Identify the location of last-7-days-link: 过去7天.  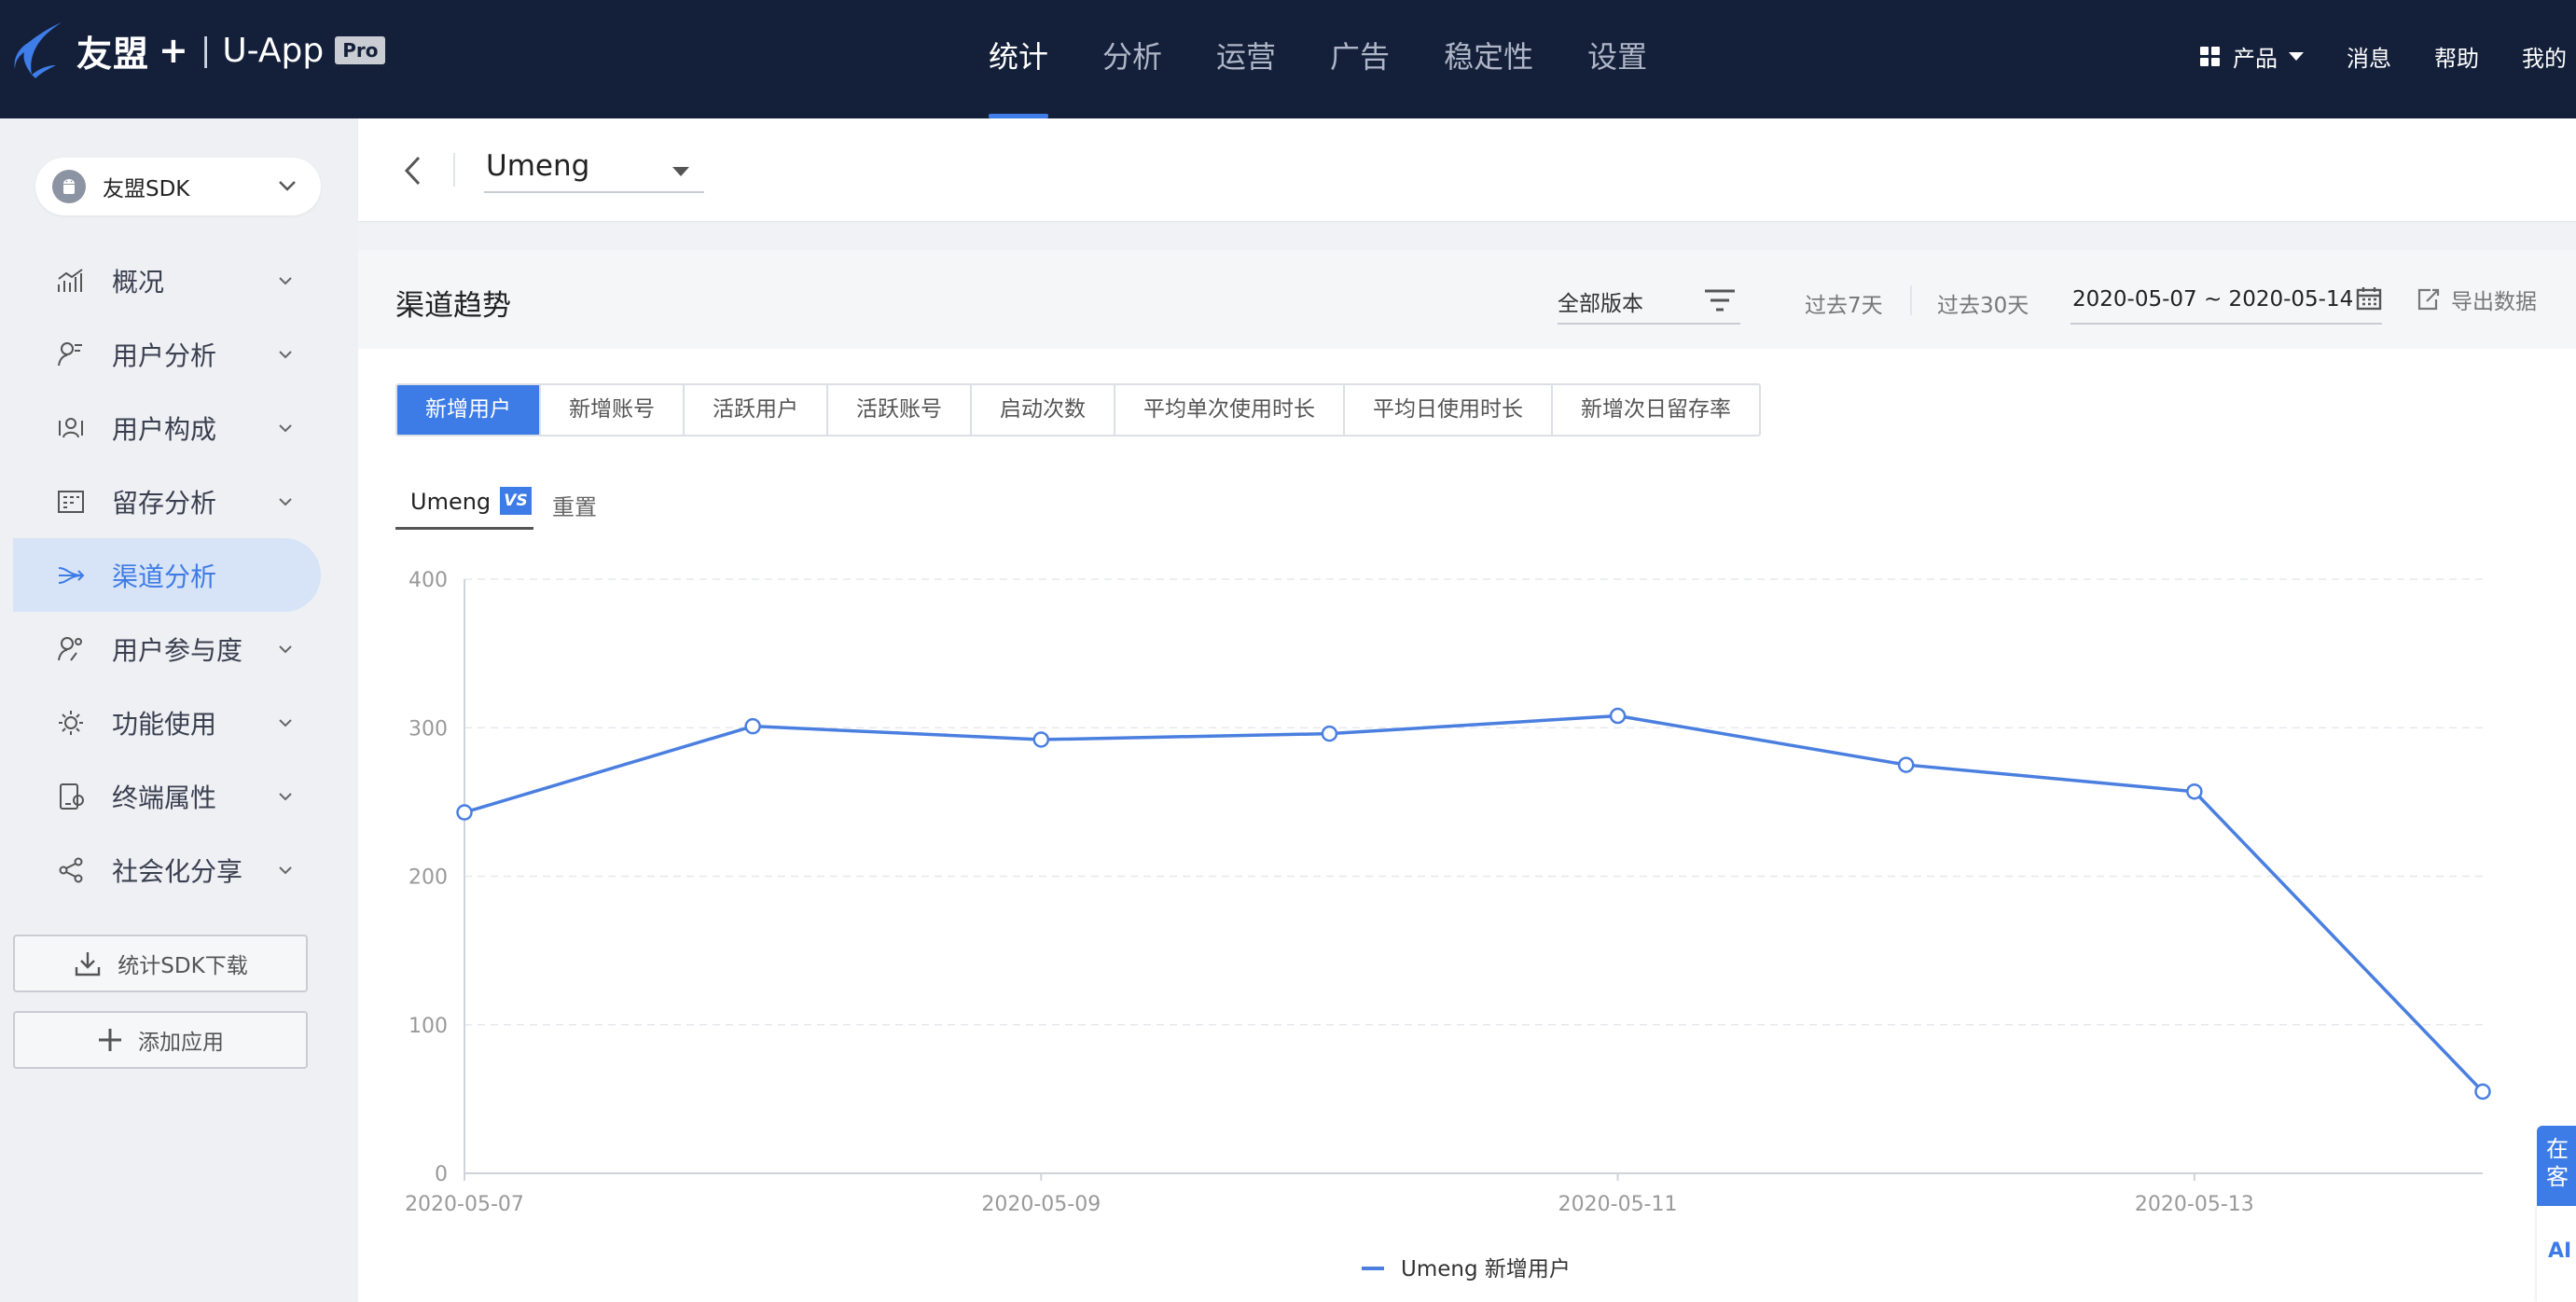
(1844, 303).